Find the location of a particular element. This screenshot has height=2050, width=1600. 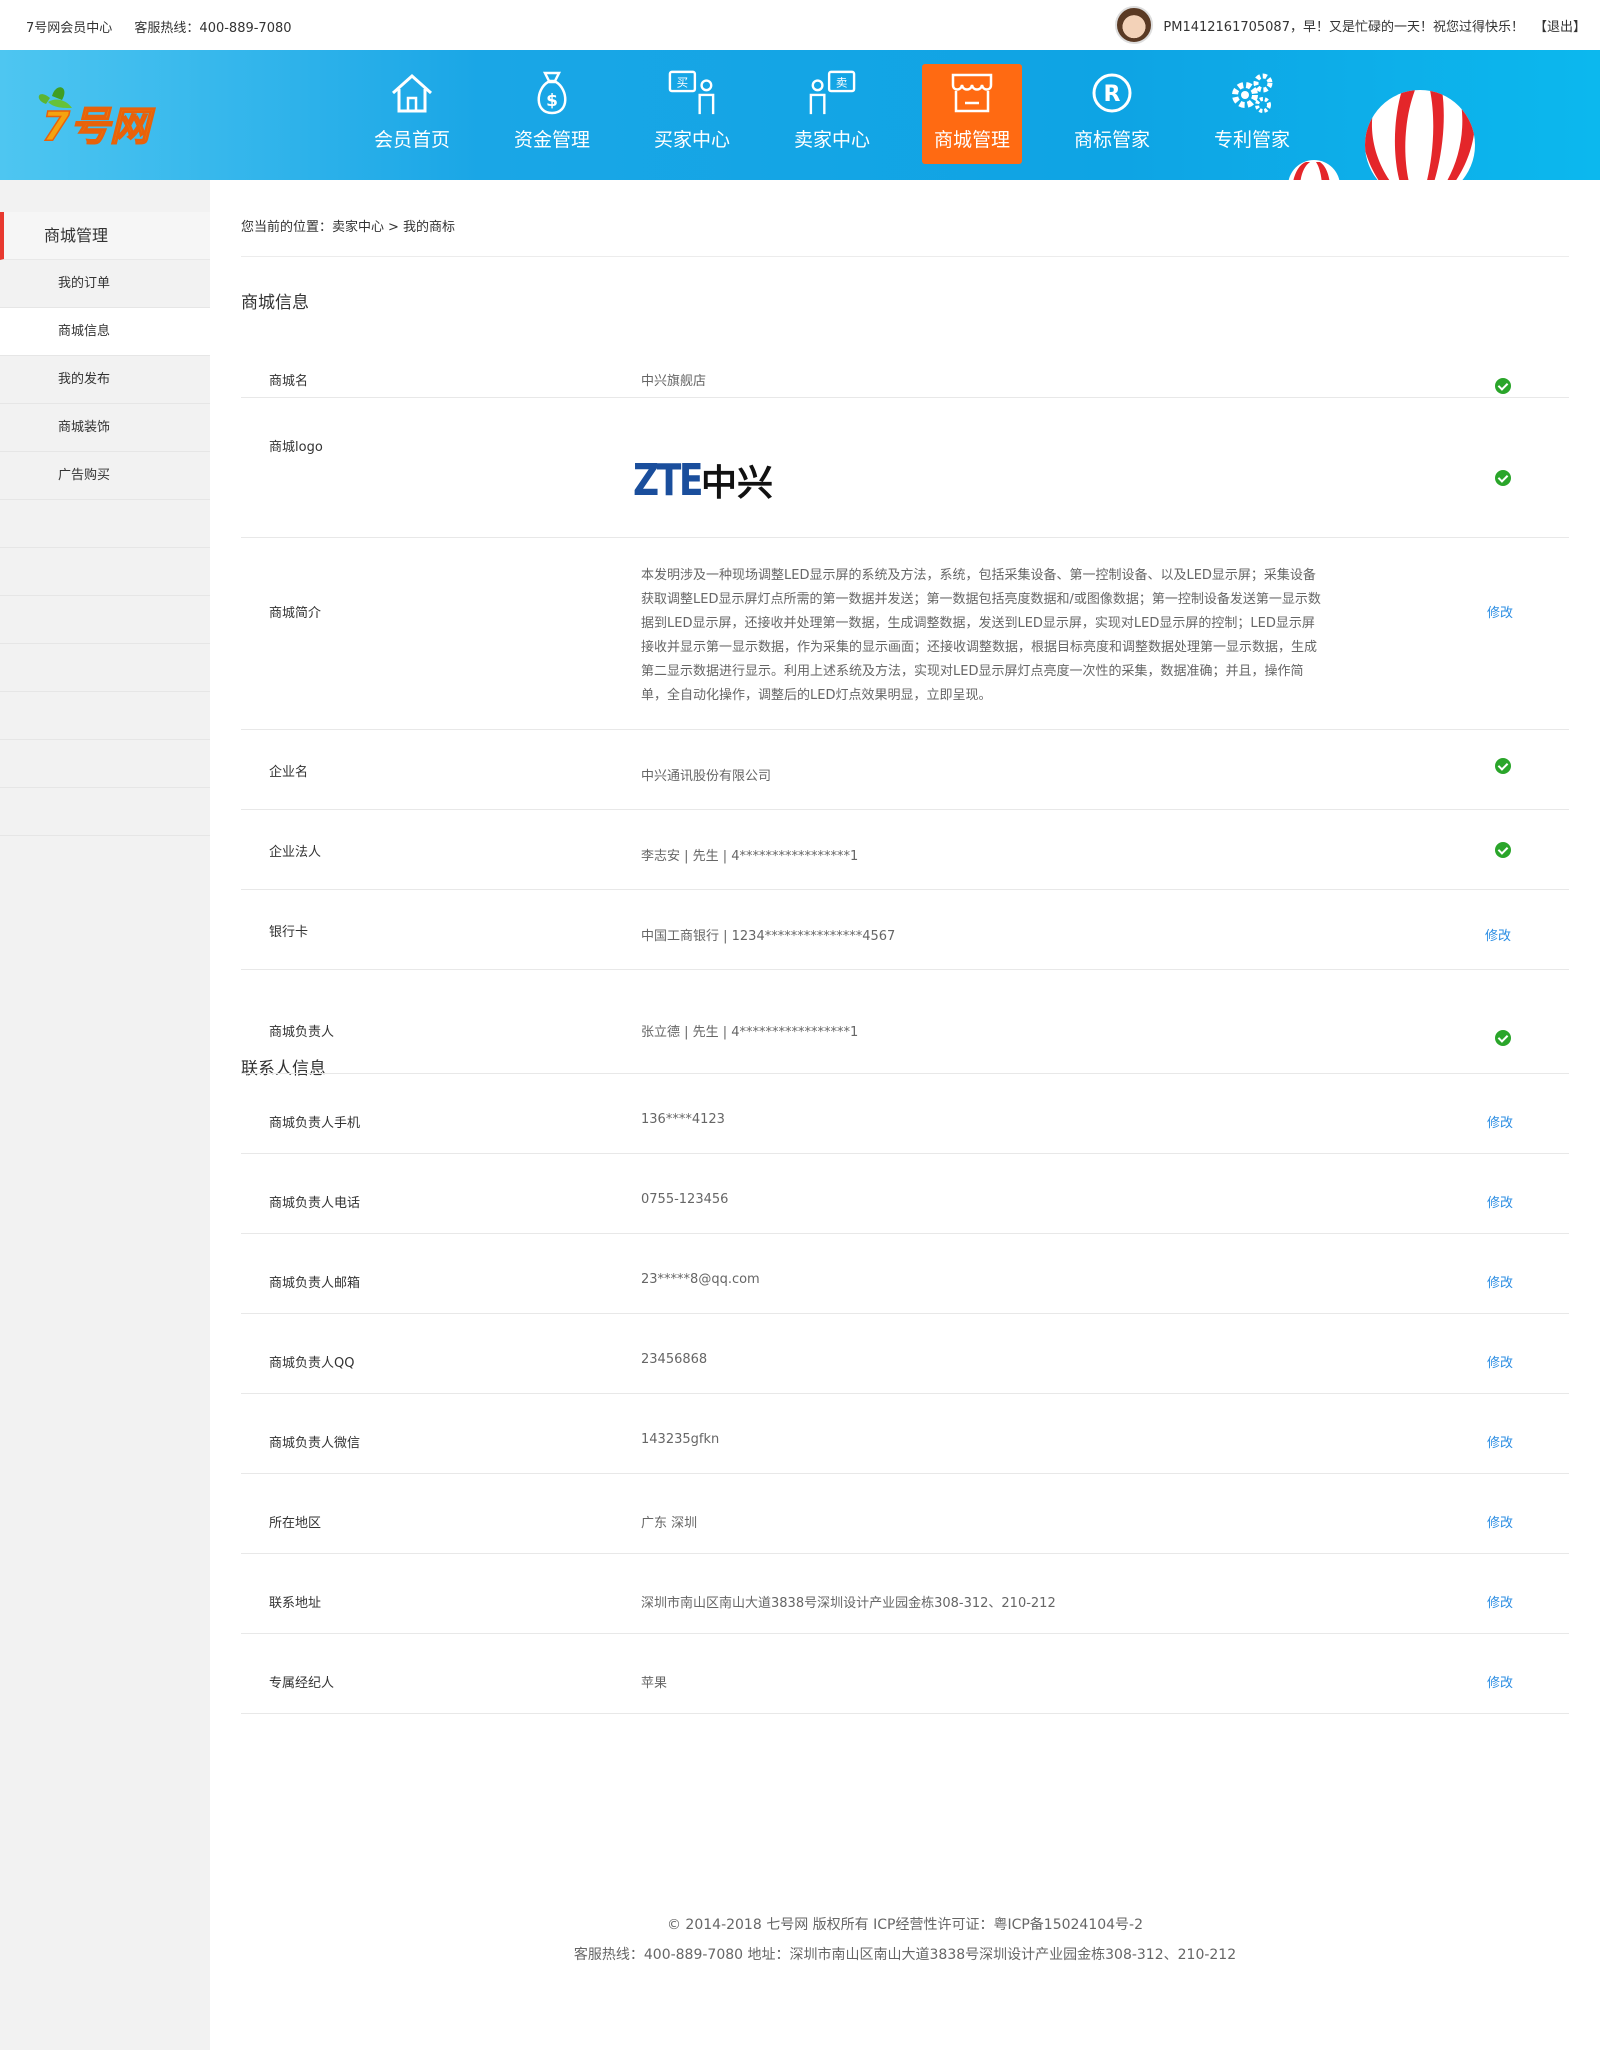

mall-name-row: 商城名 中兴旗舰店 is located at coordinates (905, 368).